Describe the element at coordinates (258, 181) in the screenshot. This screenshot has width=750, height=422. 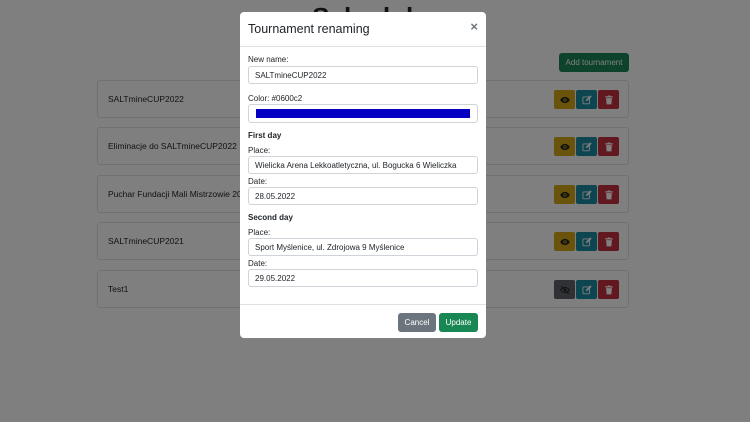
I see `first-day-date-label: Date:` at that location.